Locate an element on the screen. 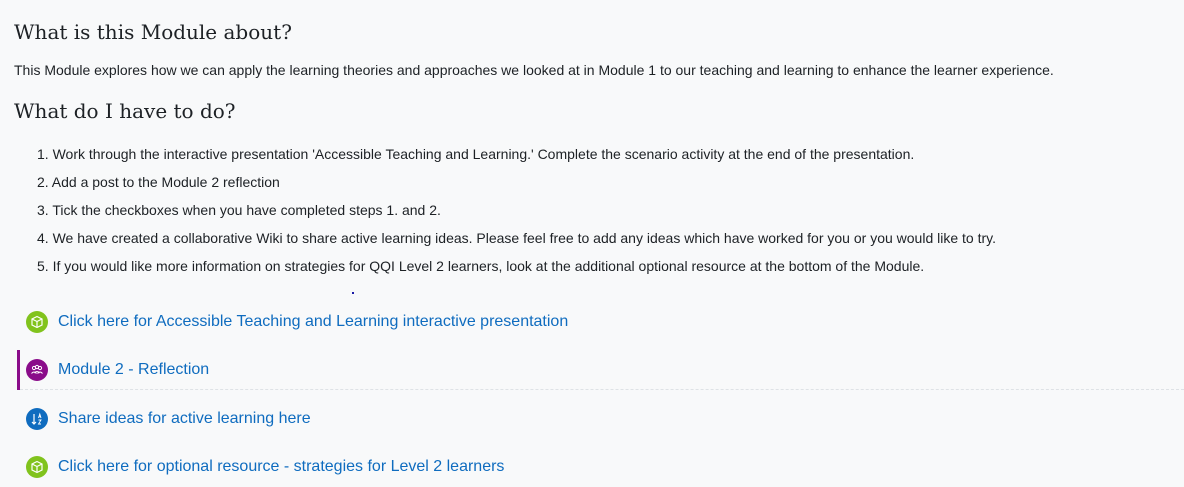 The width and height of the screenshot is (1184, 487). activity-link: Module 2 - Reflection is located at coordinates (133, 370).